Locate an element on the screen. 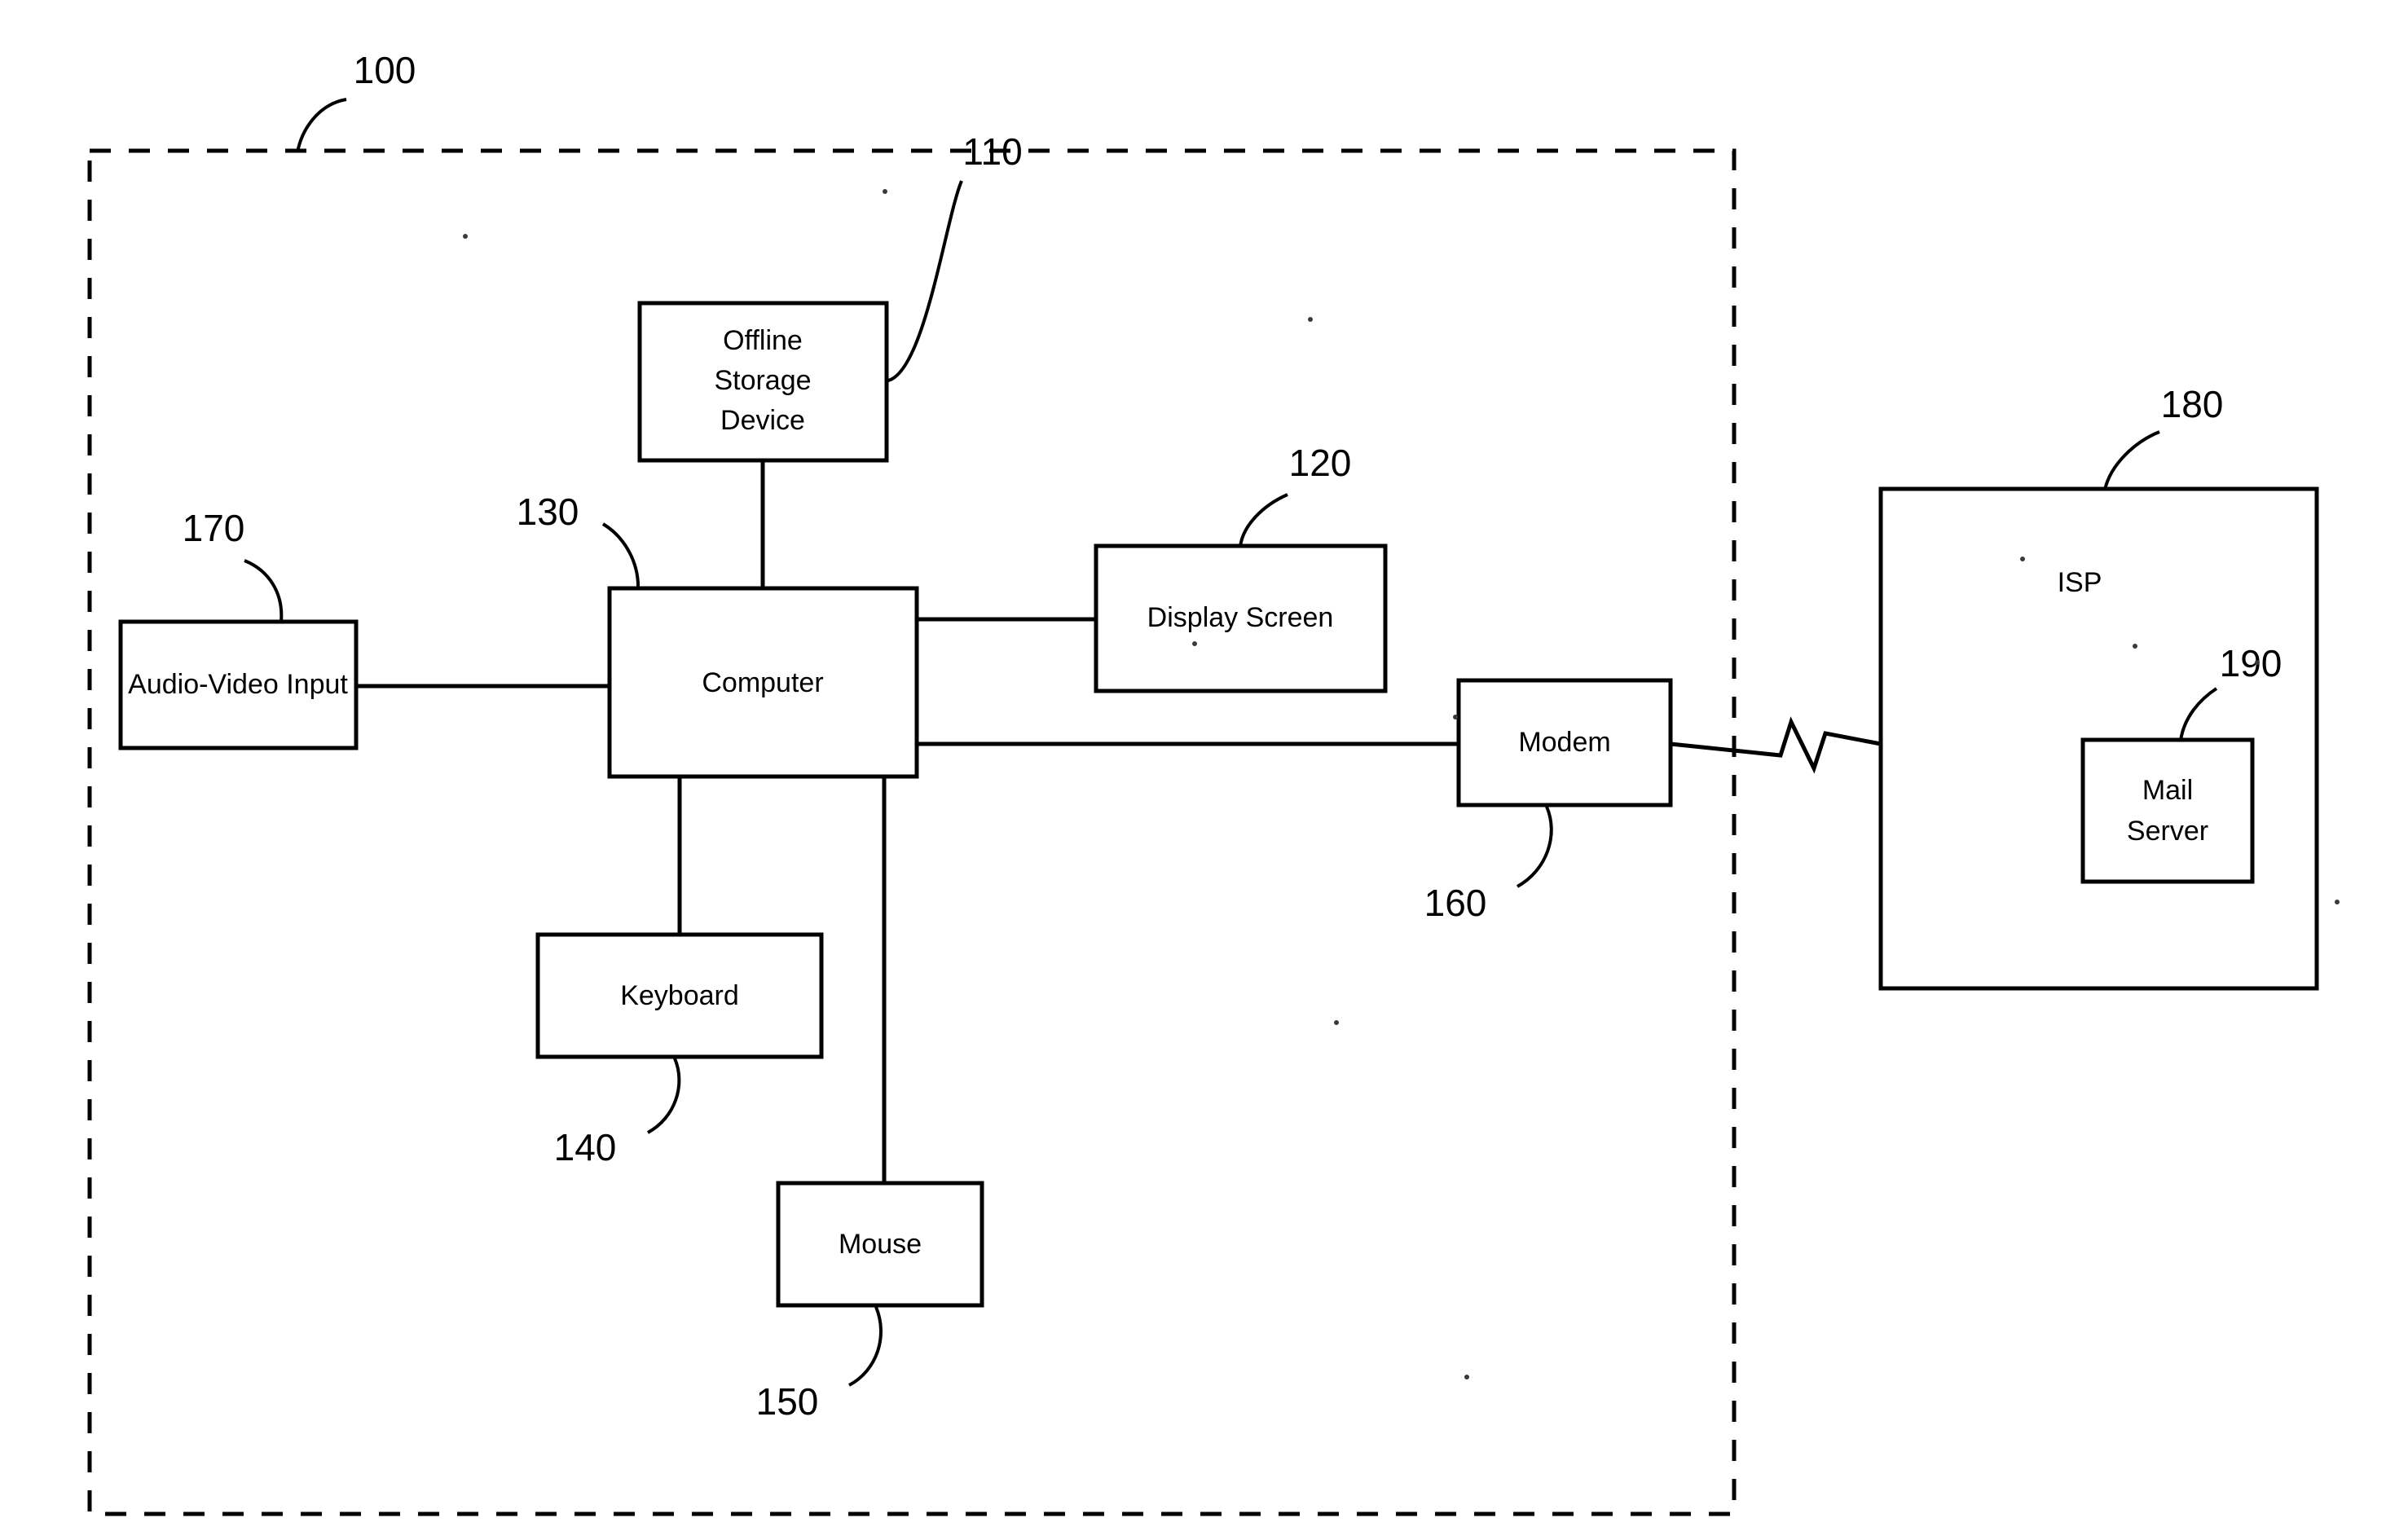  ref-numeral-120: 120 is located at coordinates (1321, 463).